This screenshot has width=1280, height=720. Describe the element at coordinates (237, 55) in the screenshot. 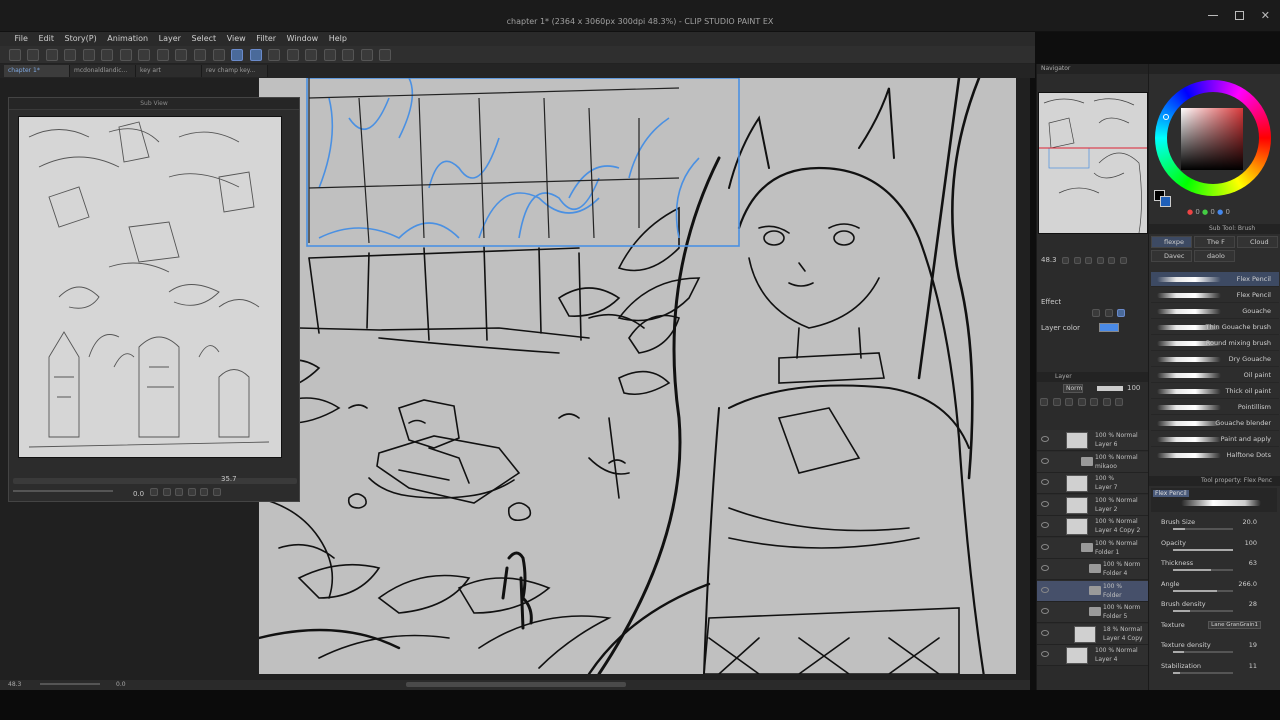

I see `snap-ruler-icon` at that location.